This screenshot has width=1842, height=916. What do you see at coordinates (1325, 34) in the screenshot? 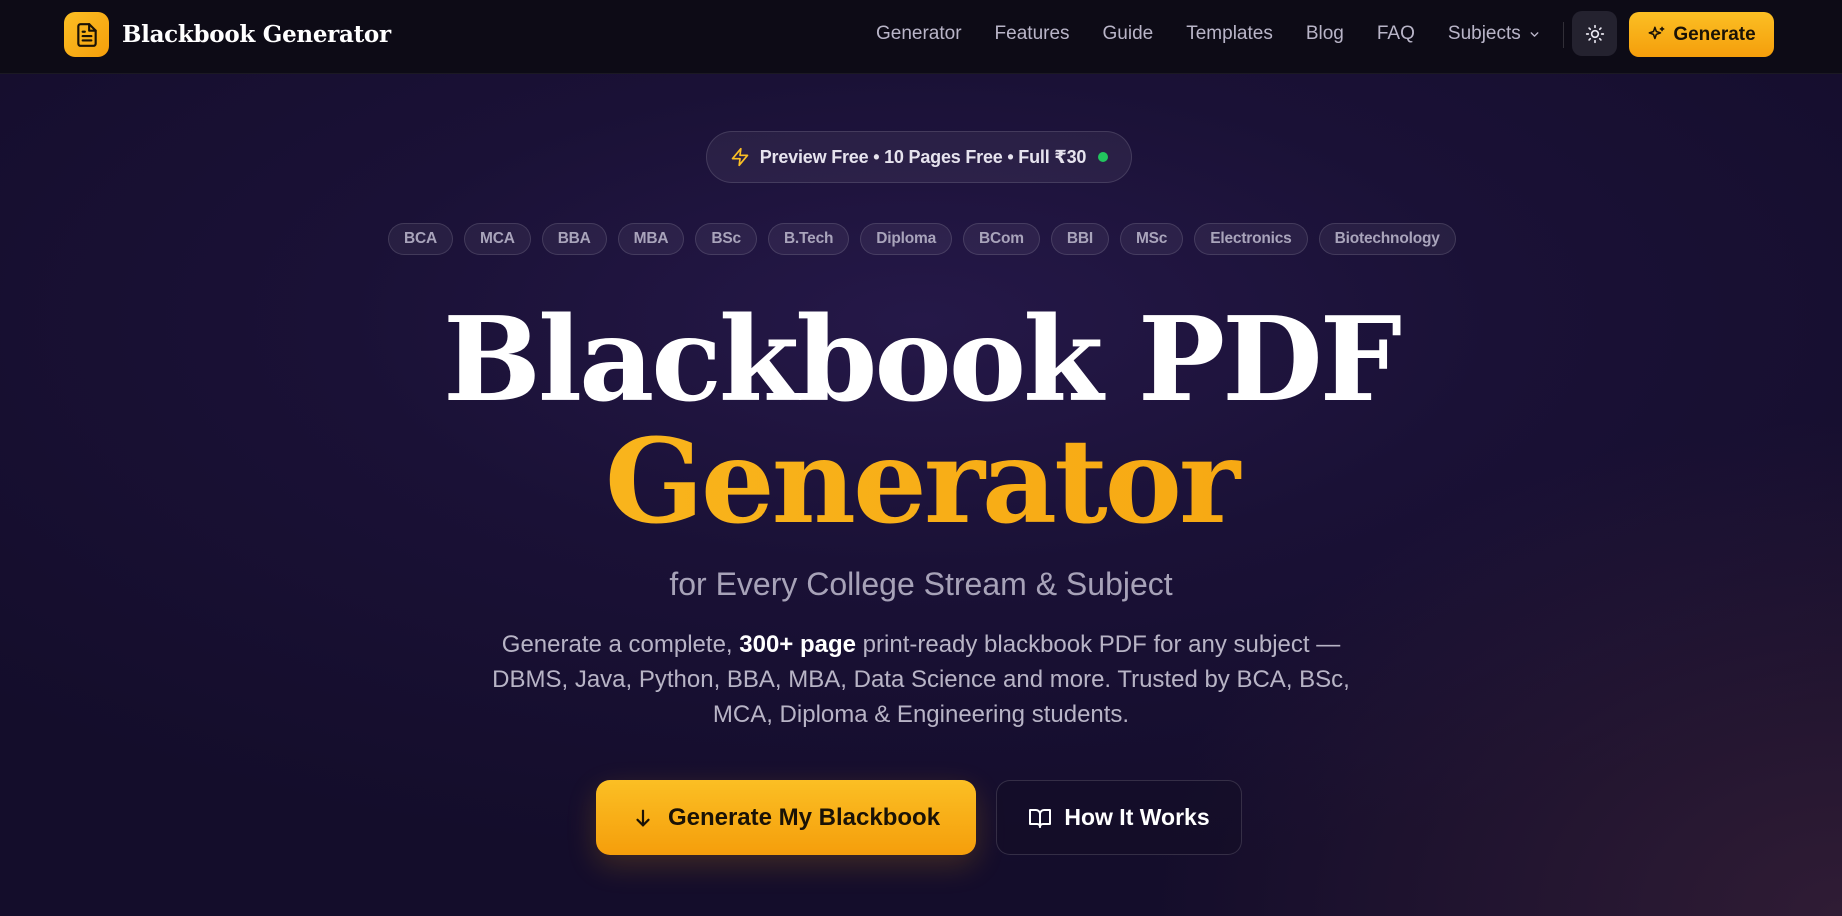
I see `nav-link-blog: Blog` at bounding box center [1325, 34].